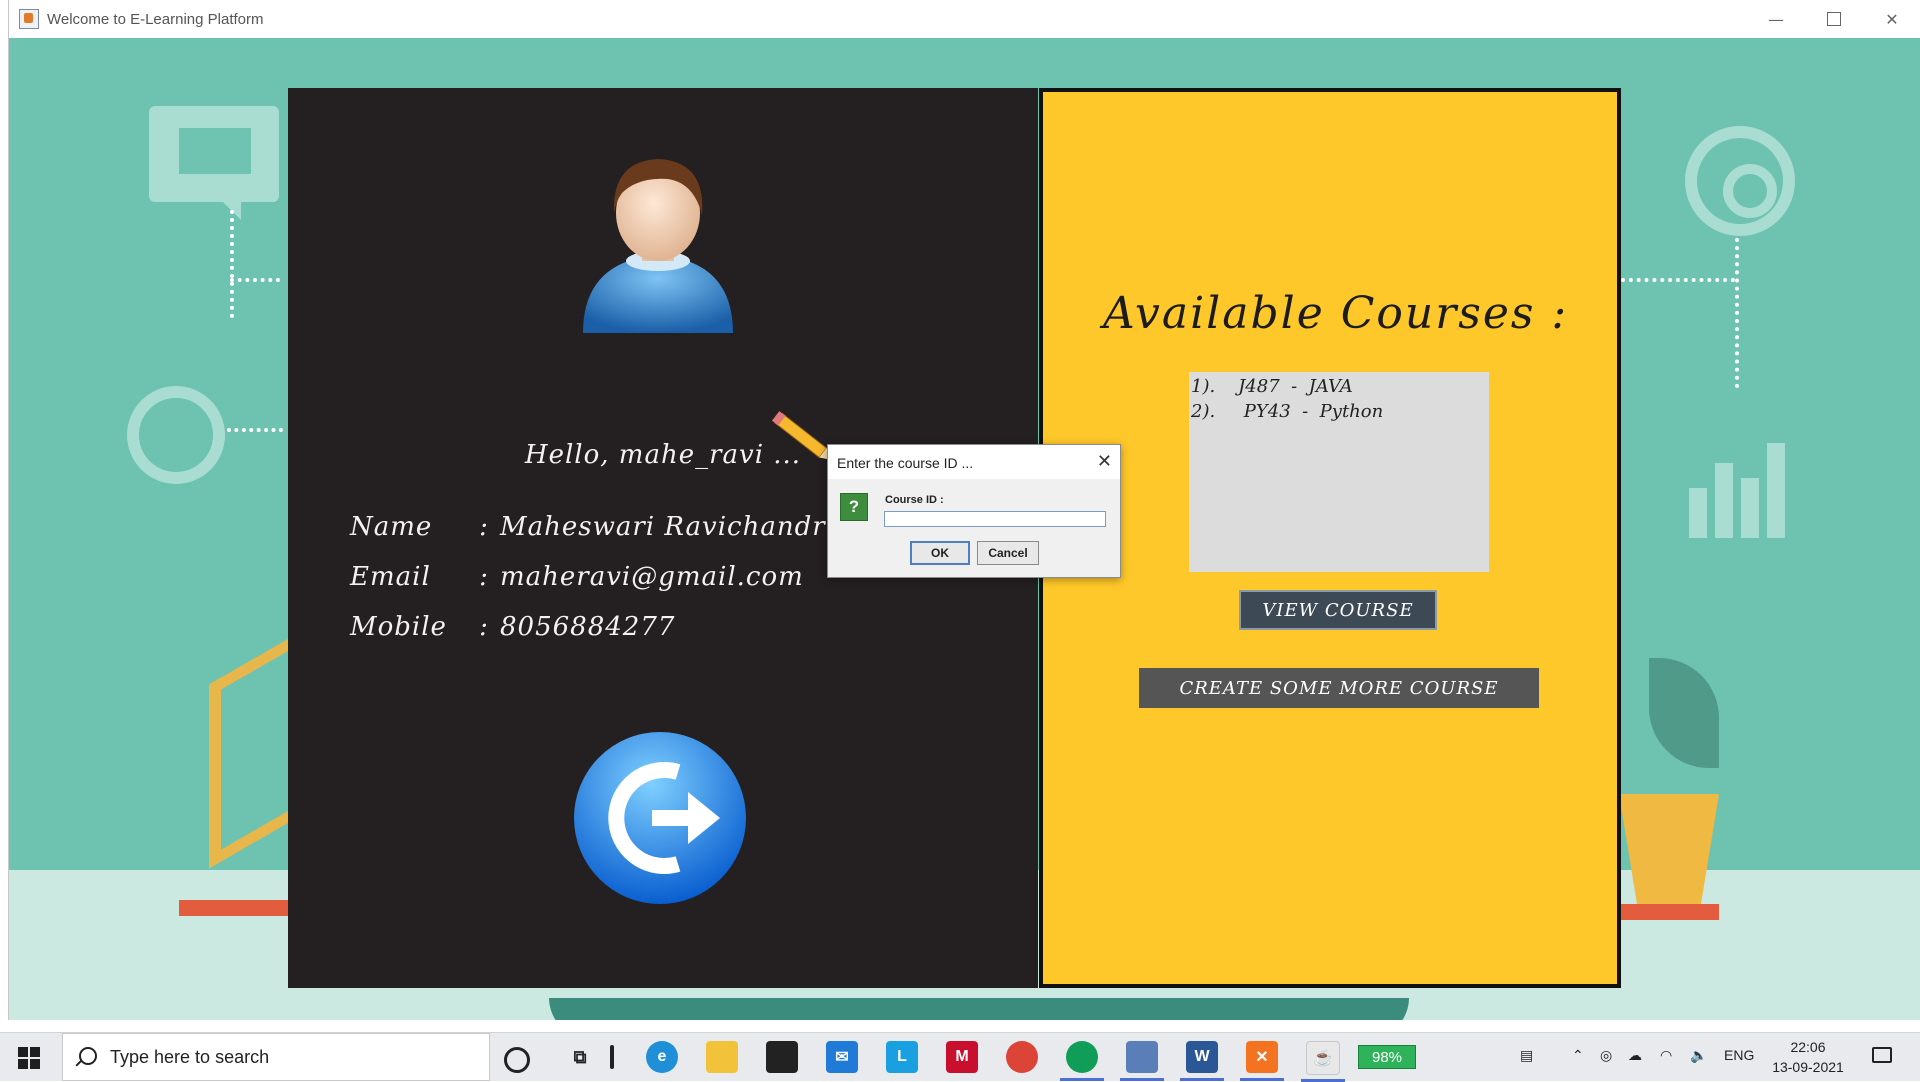 The height and width of the screenshot is (1082, 1920). I want to click on target-decoration, so click(1740, 181).